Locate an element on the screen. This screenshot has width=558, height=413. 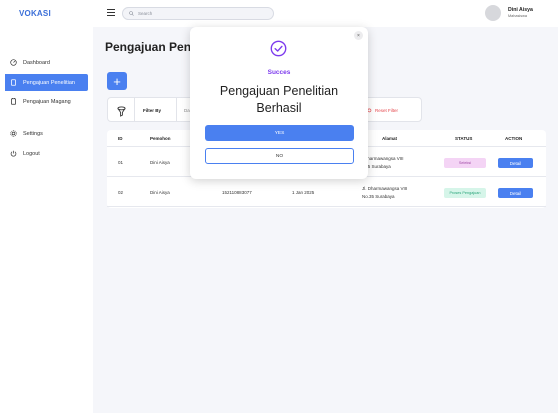
cell-nim: 152110883077 is located at coordinates (237, 192).